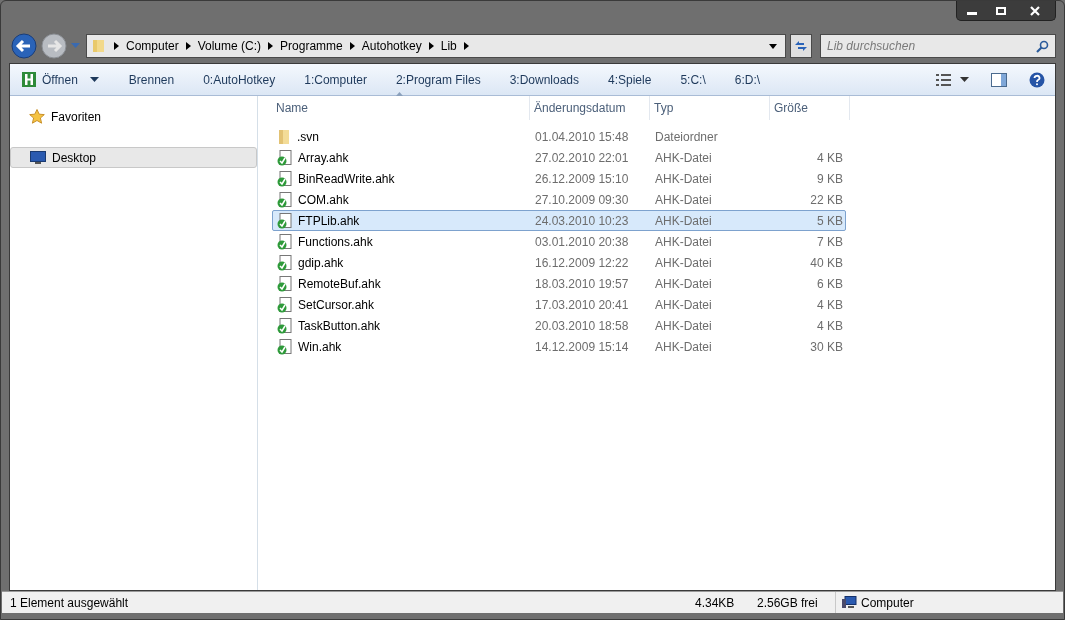  What do you see at coordinates (60, 79) in the screenshot?
I see `open-menu-button: Öffnen` at bounding box center [60, 79].